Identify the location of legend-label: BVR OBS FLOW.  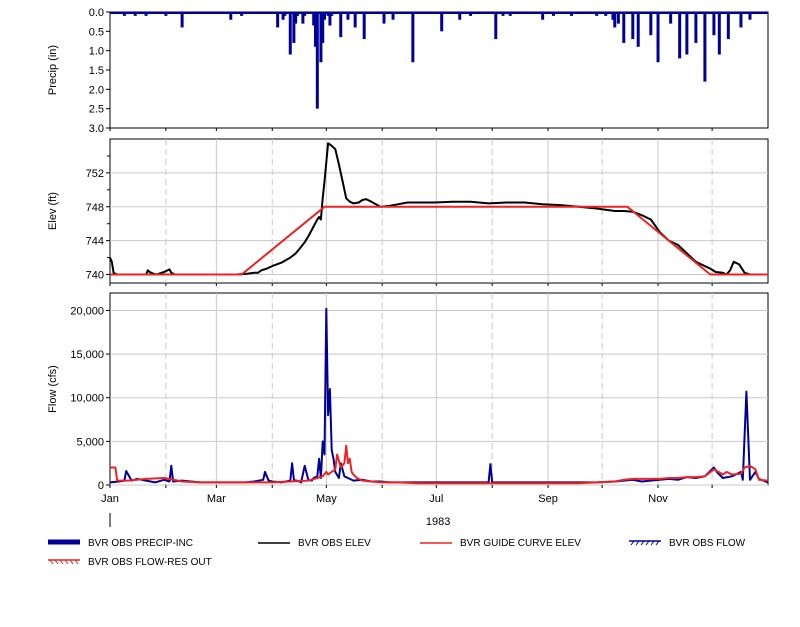
(707, 543).